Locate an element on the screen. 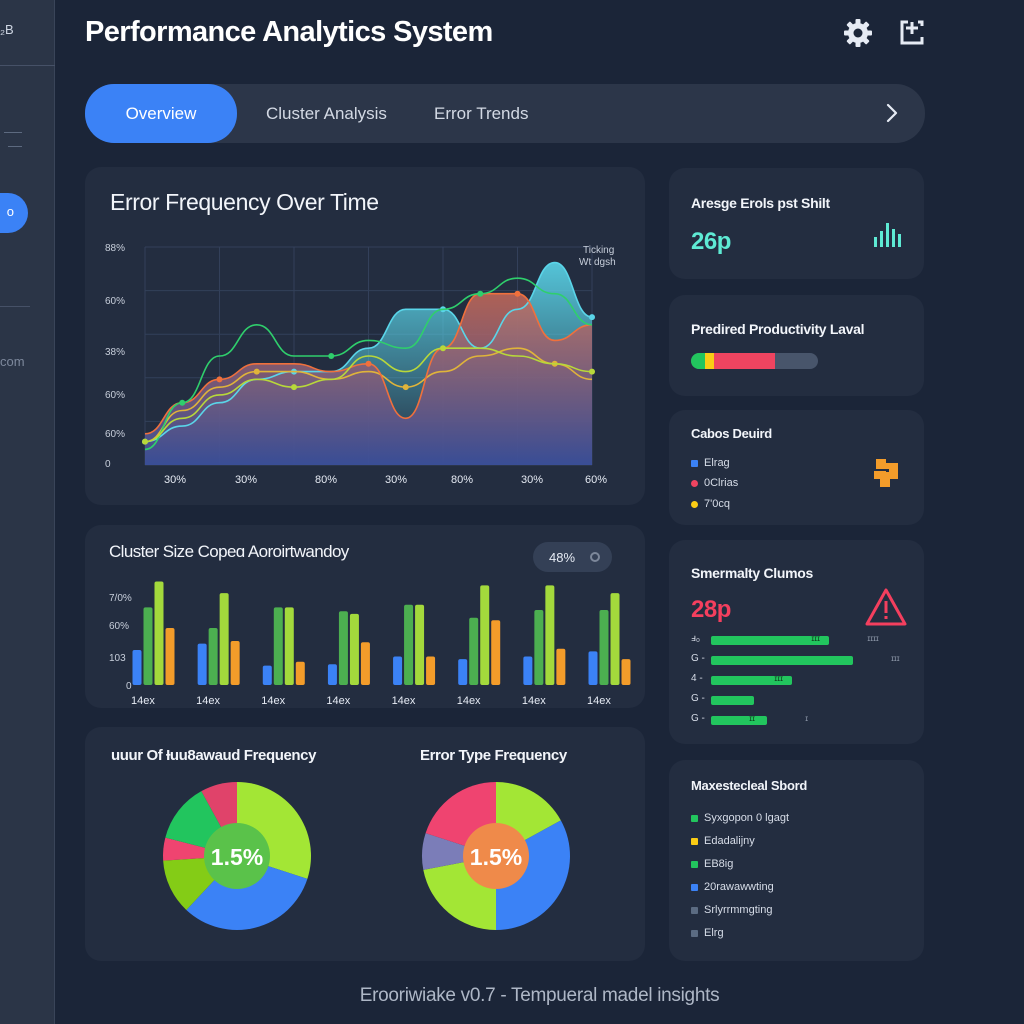  badge-dot-icon is located at coordinates (595, 557).